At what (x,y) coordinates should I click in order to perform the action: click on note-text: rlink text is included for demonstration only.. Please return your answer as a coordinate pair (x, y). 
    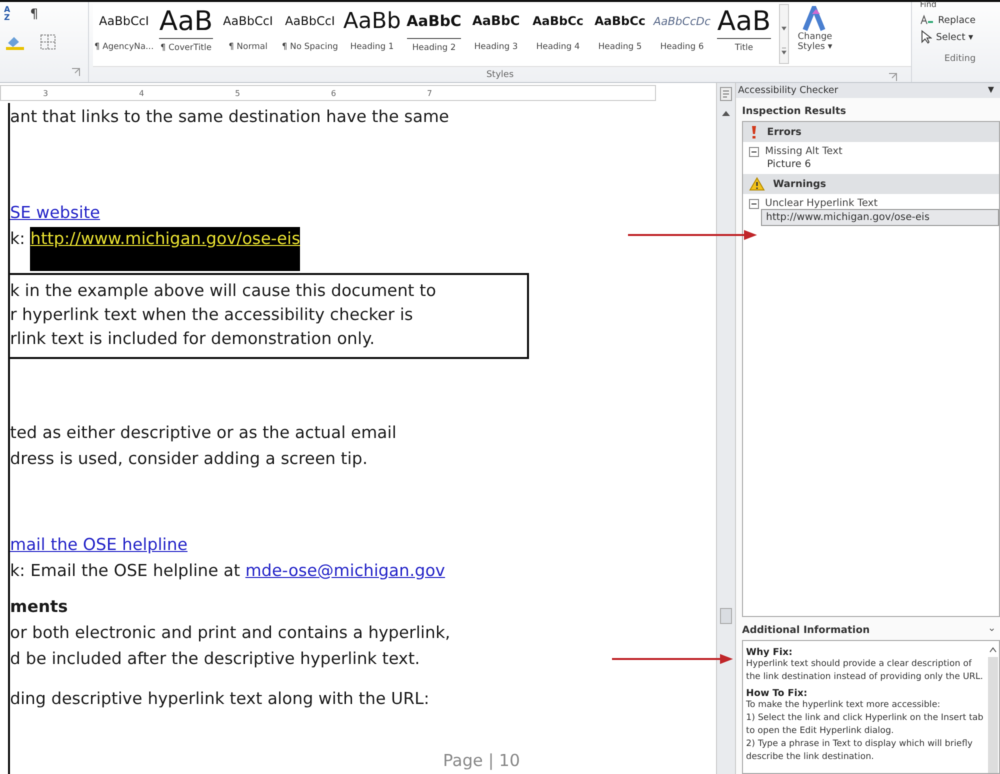
    Looking at the image, I should click on (193, 339).